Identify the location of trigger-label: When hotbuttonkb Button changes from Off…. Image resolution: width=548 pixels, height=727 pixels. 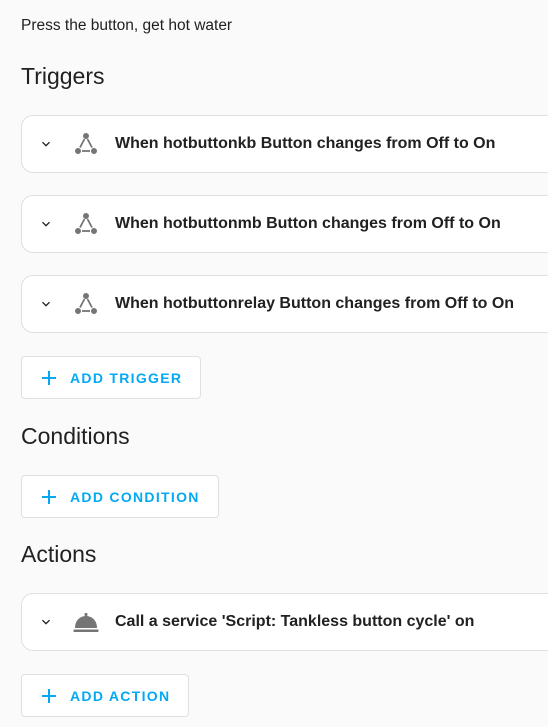
(305, 143).